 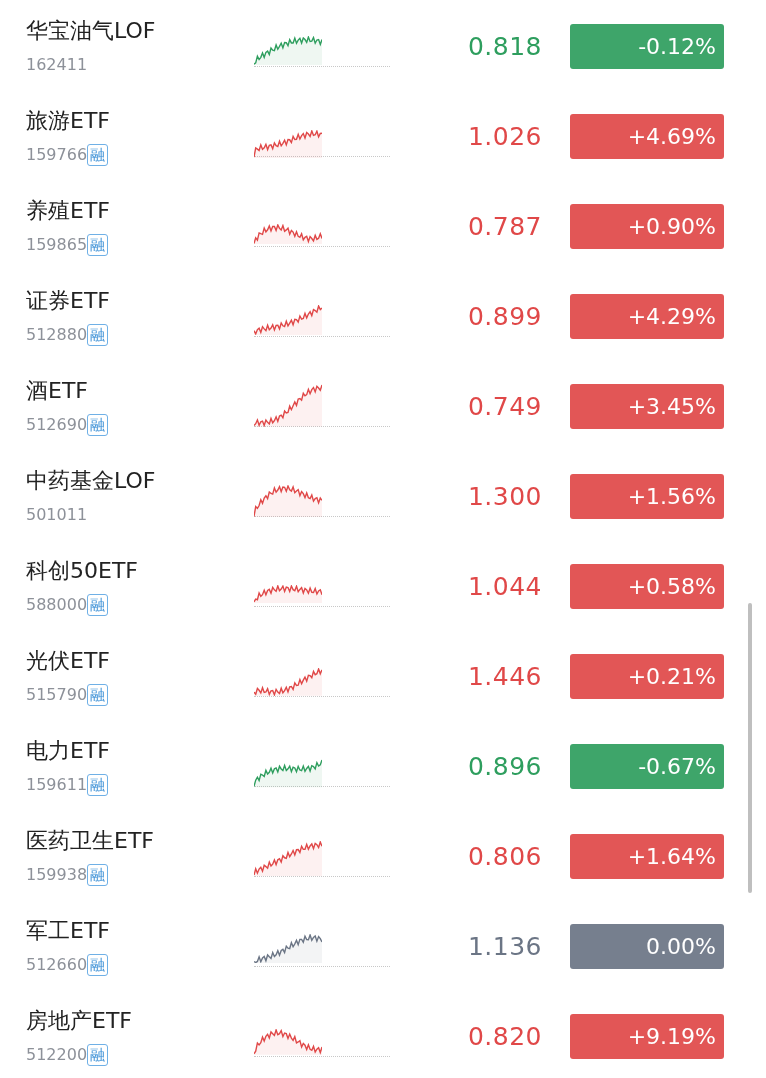 What do you see at coordinates (504, 1036) in the screenshot?
I see `price-text: 0.820` at bounding box center [504, 1036].